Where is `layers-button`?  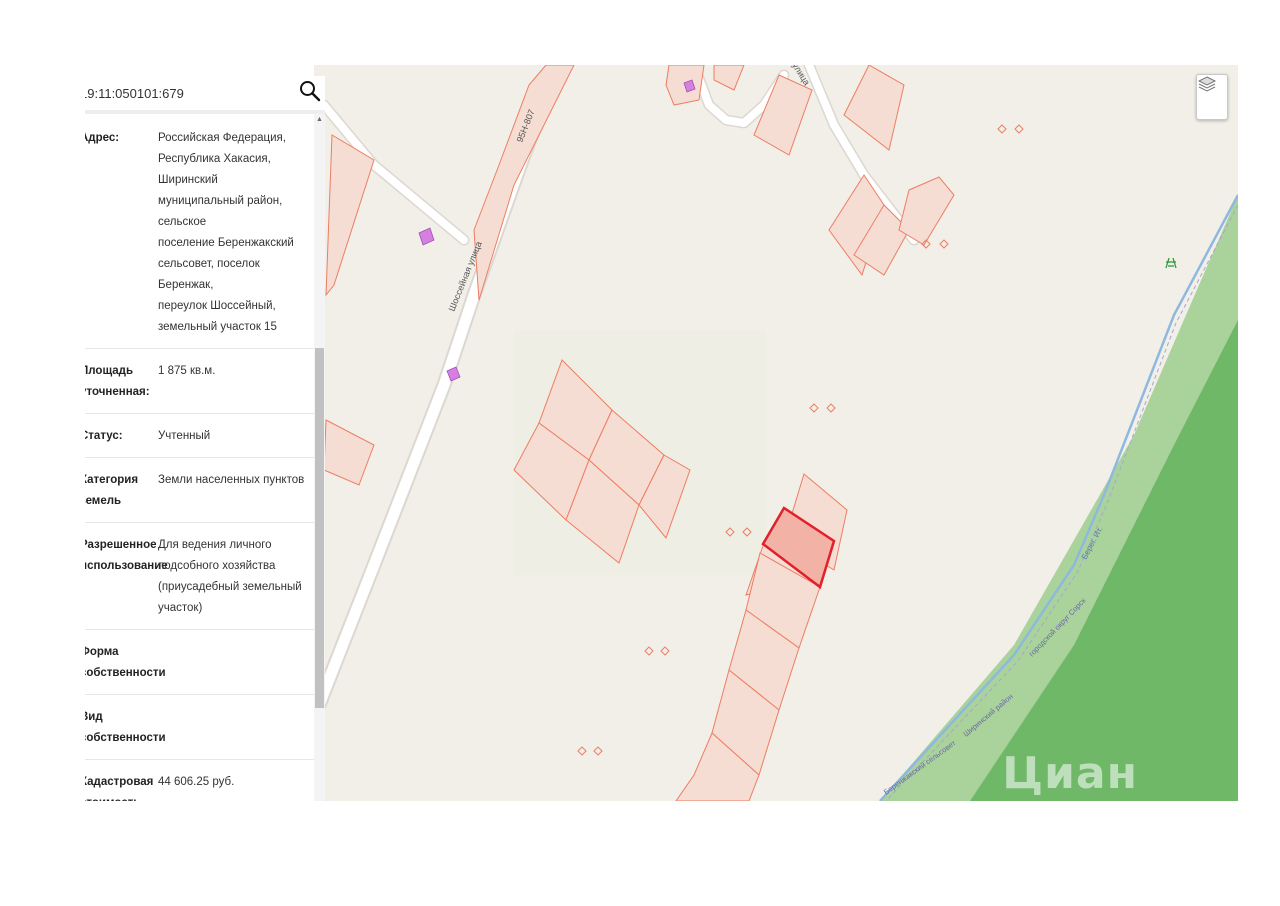 layers-button is located at coordinates (1212, 97).